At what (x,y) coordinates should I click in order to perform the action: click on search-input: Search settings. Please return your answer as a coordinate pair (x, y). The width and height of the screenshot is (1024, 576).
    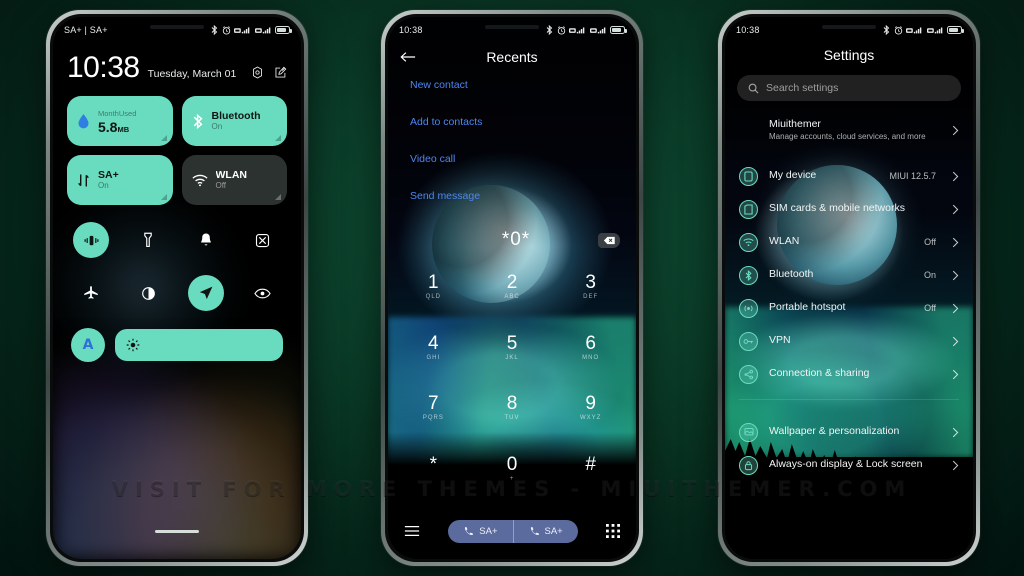
    Looking at the image, I should click on (849, 88).